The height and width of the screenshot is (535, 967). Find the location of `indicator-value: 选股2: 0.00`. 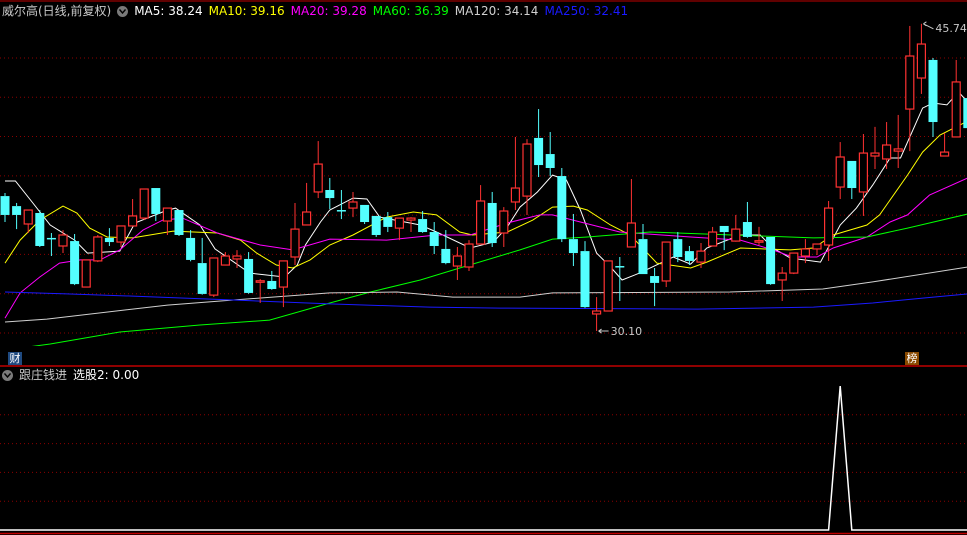

indicator-value: 选股2: 0.00 is located at coordinates (106, 375).